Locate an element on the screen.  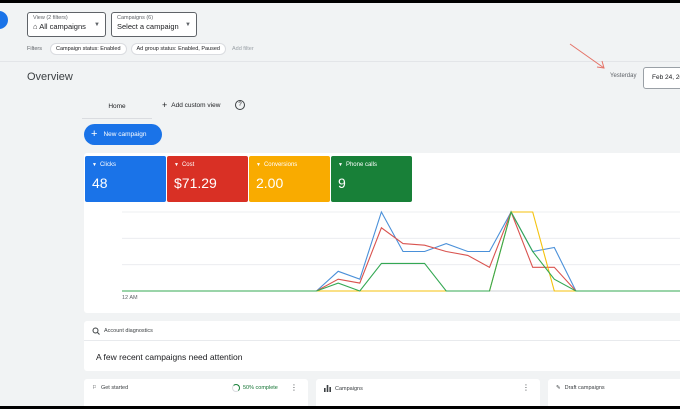
date-range-picker: Feb 24, 20 is located at coordinates (661, 78).